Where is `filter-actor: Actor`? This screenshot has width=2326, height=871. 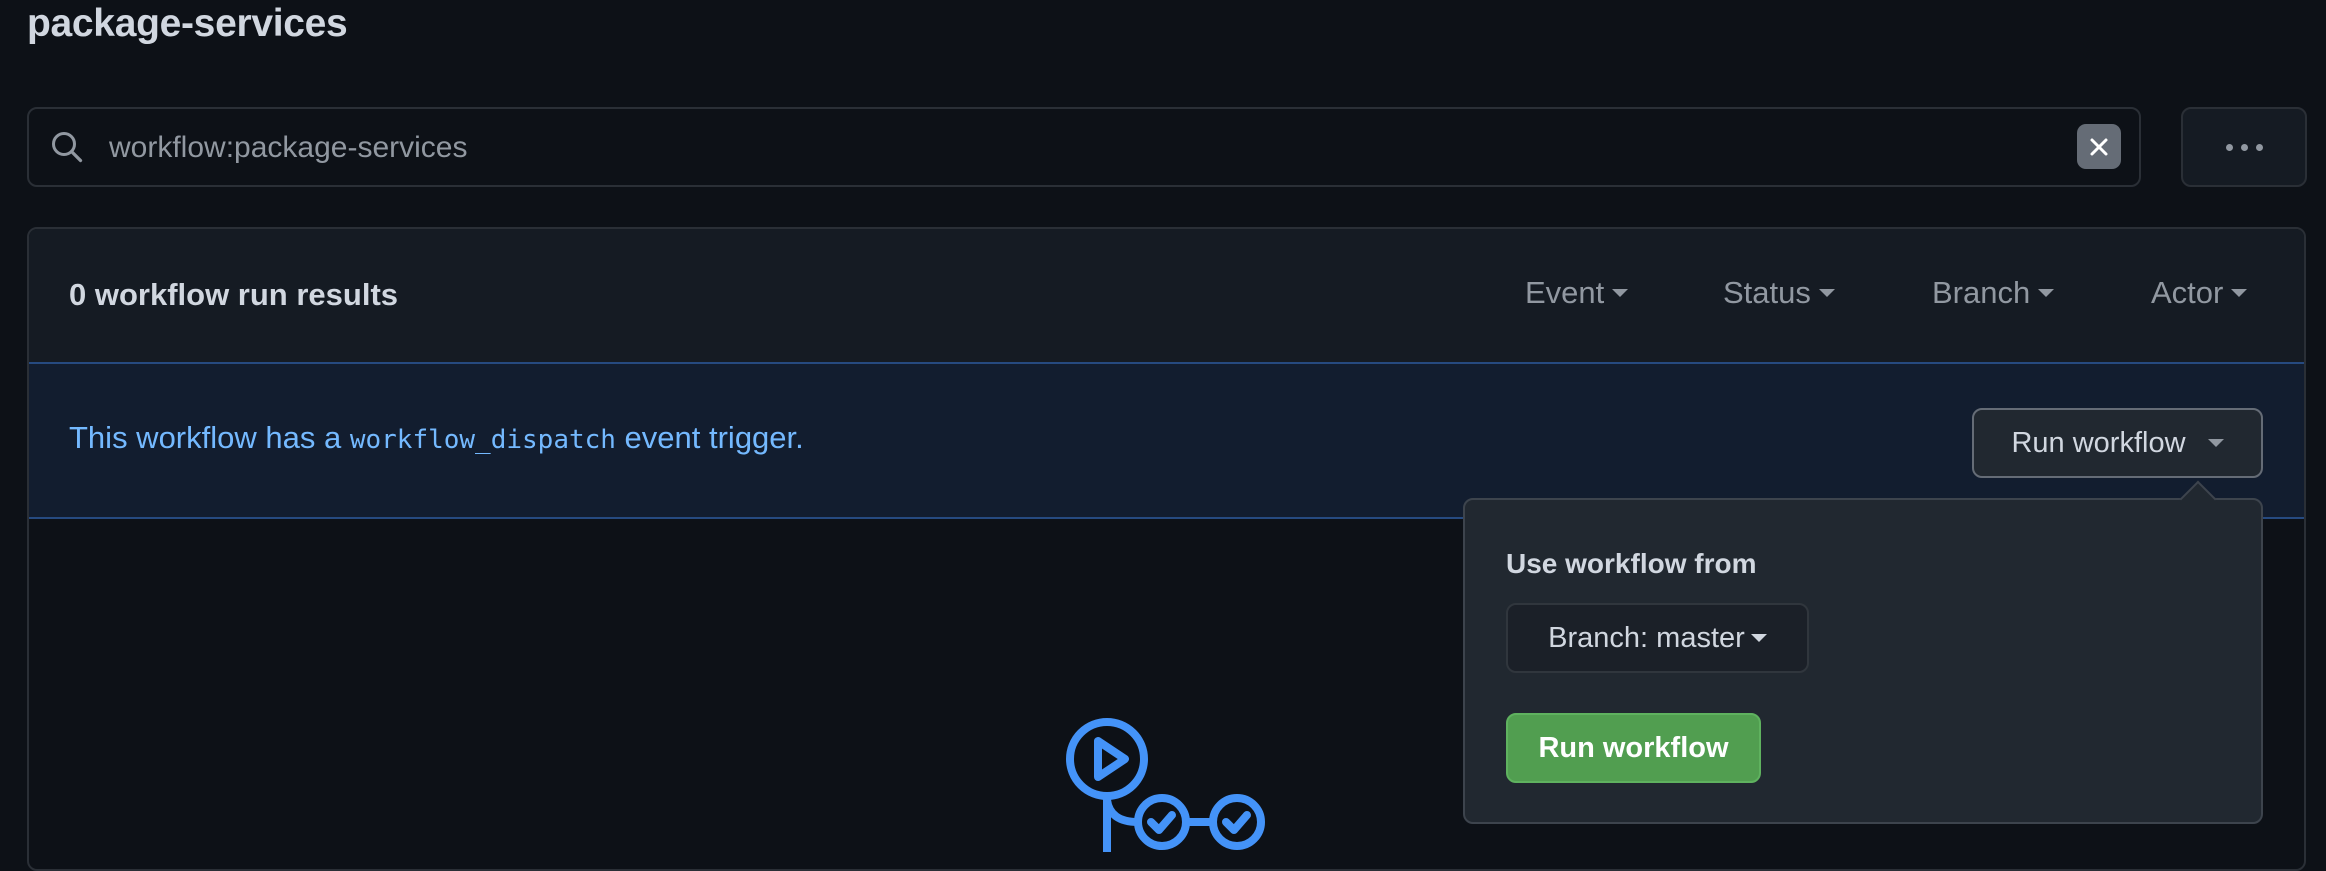
filter-actor: Actor is located at coordinates (2199, 293).